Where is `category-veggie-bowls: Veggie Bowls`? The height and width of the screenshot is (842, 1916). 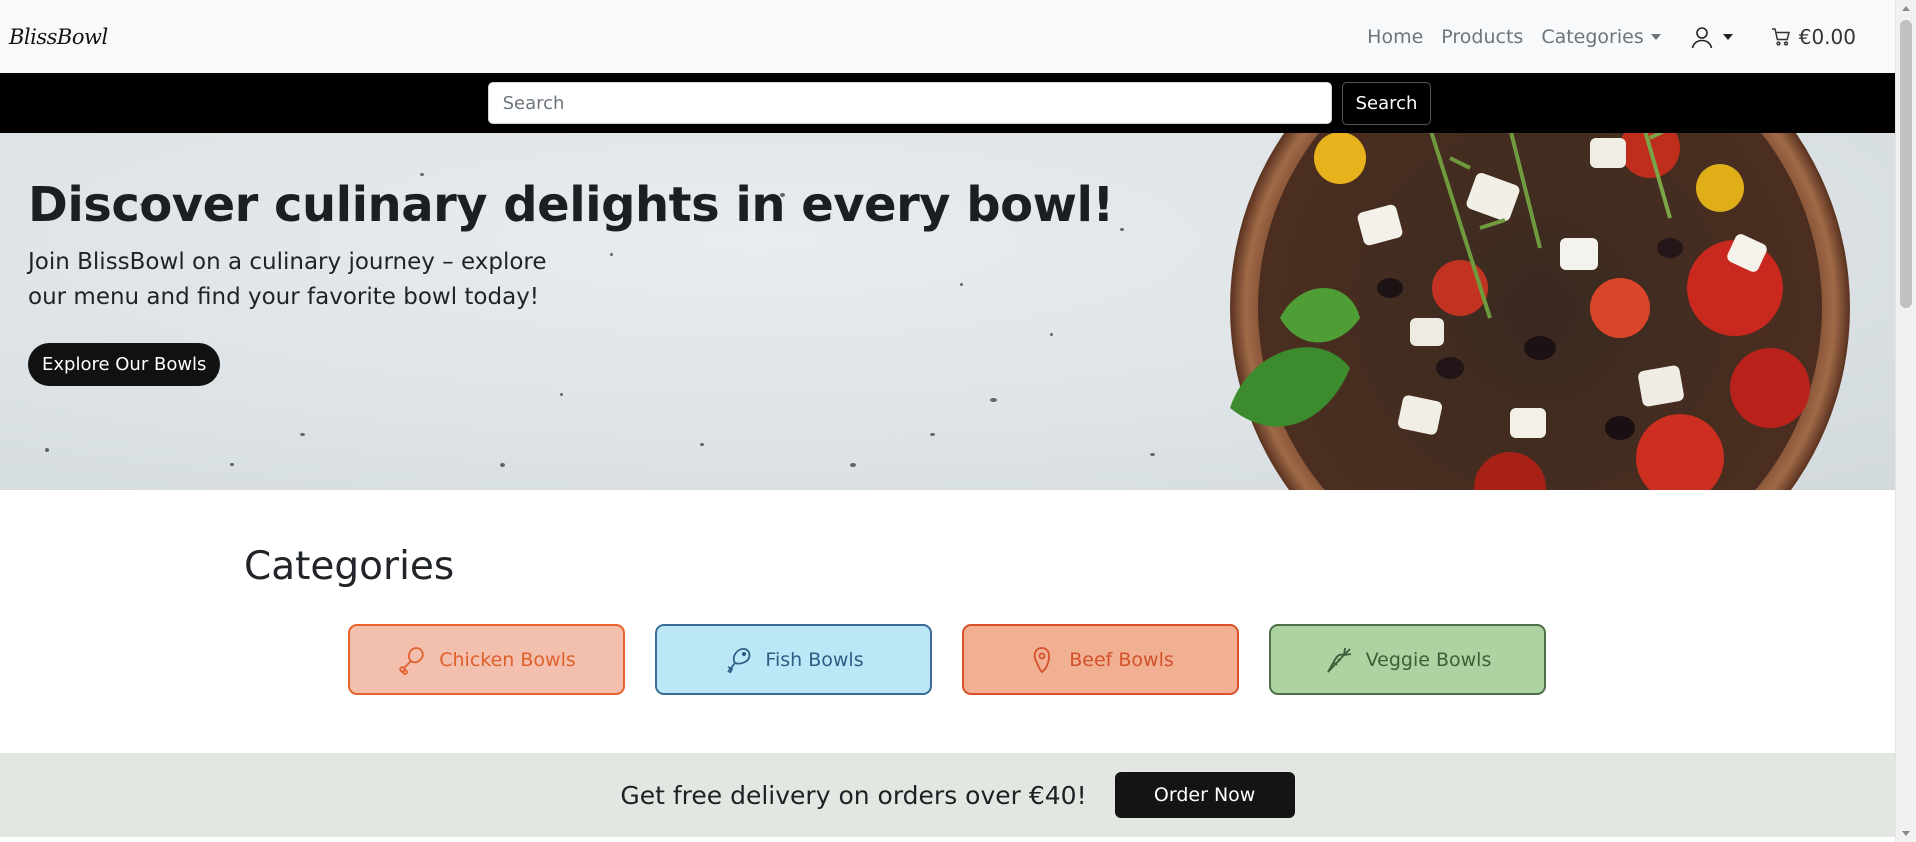 category-veggie-bowls: Veggie Bowls is located at coordinates (1407, 659).